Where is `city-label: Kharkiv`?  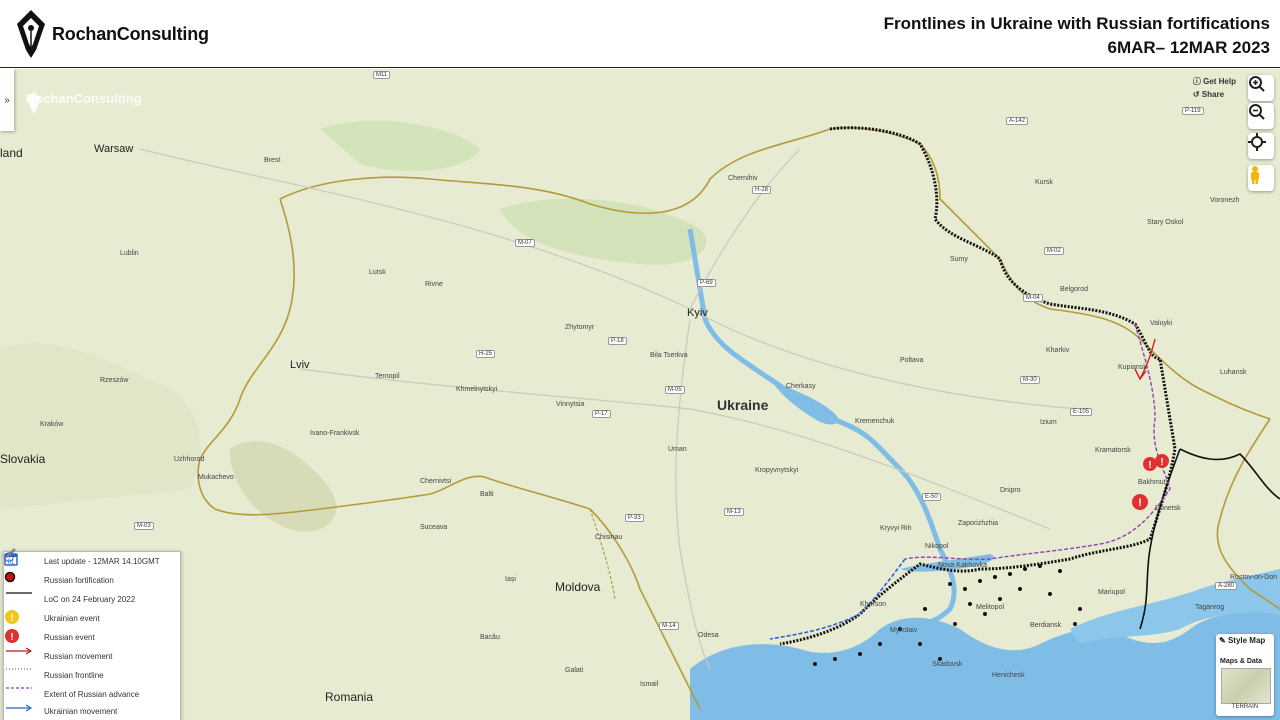
city-label: Kharkiv is located at coordinates (1058, 350).